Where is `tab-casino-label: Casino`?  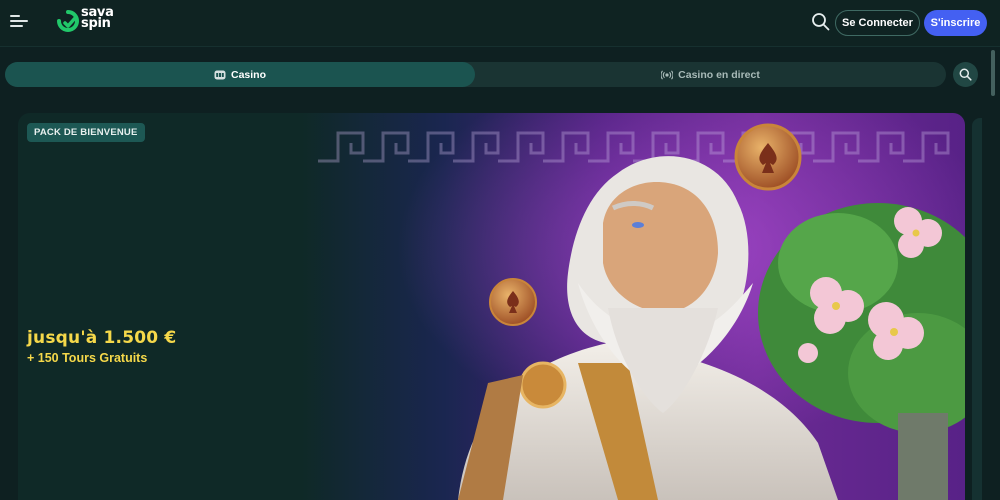
tab-casino-label: Casino is located at coordinates (248, 74).